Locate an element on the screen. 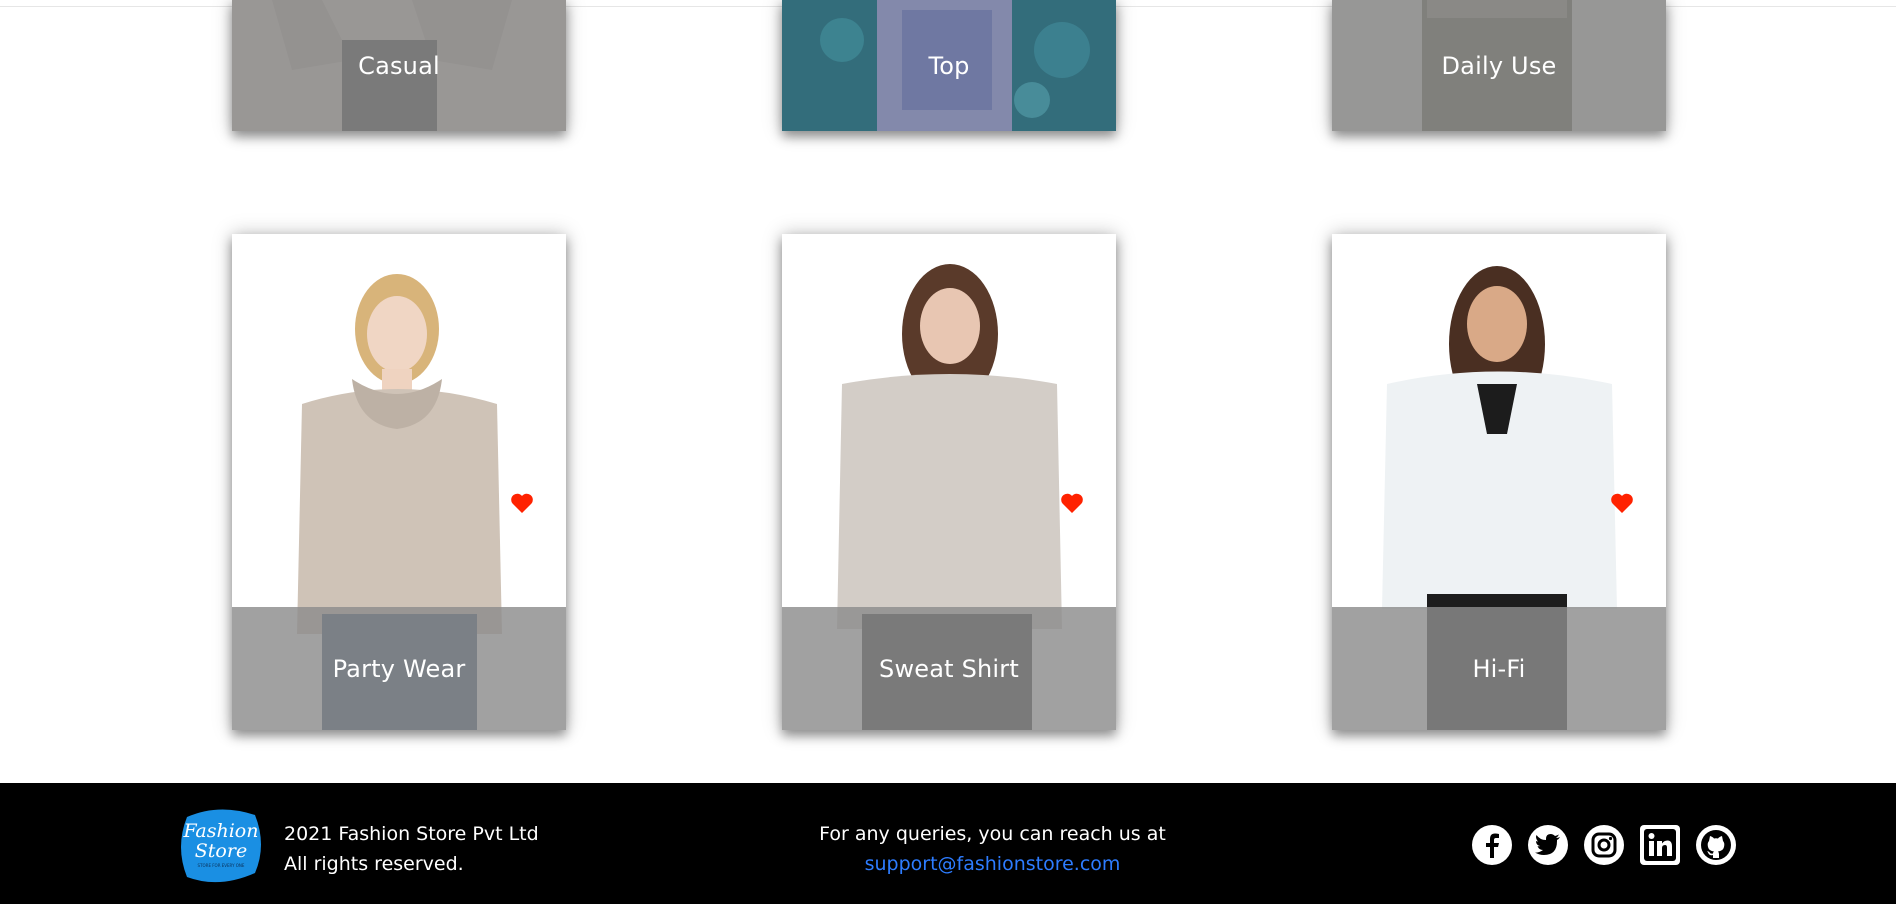  social-links is located at coordinates (1604, 845).